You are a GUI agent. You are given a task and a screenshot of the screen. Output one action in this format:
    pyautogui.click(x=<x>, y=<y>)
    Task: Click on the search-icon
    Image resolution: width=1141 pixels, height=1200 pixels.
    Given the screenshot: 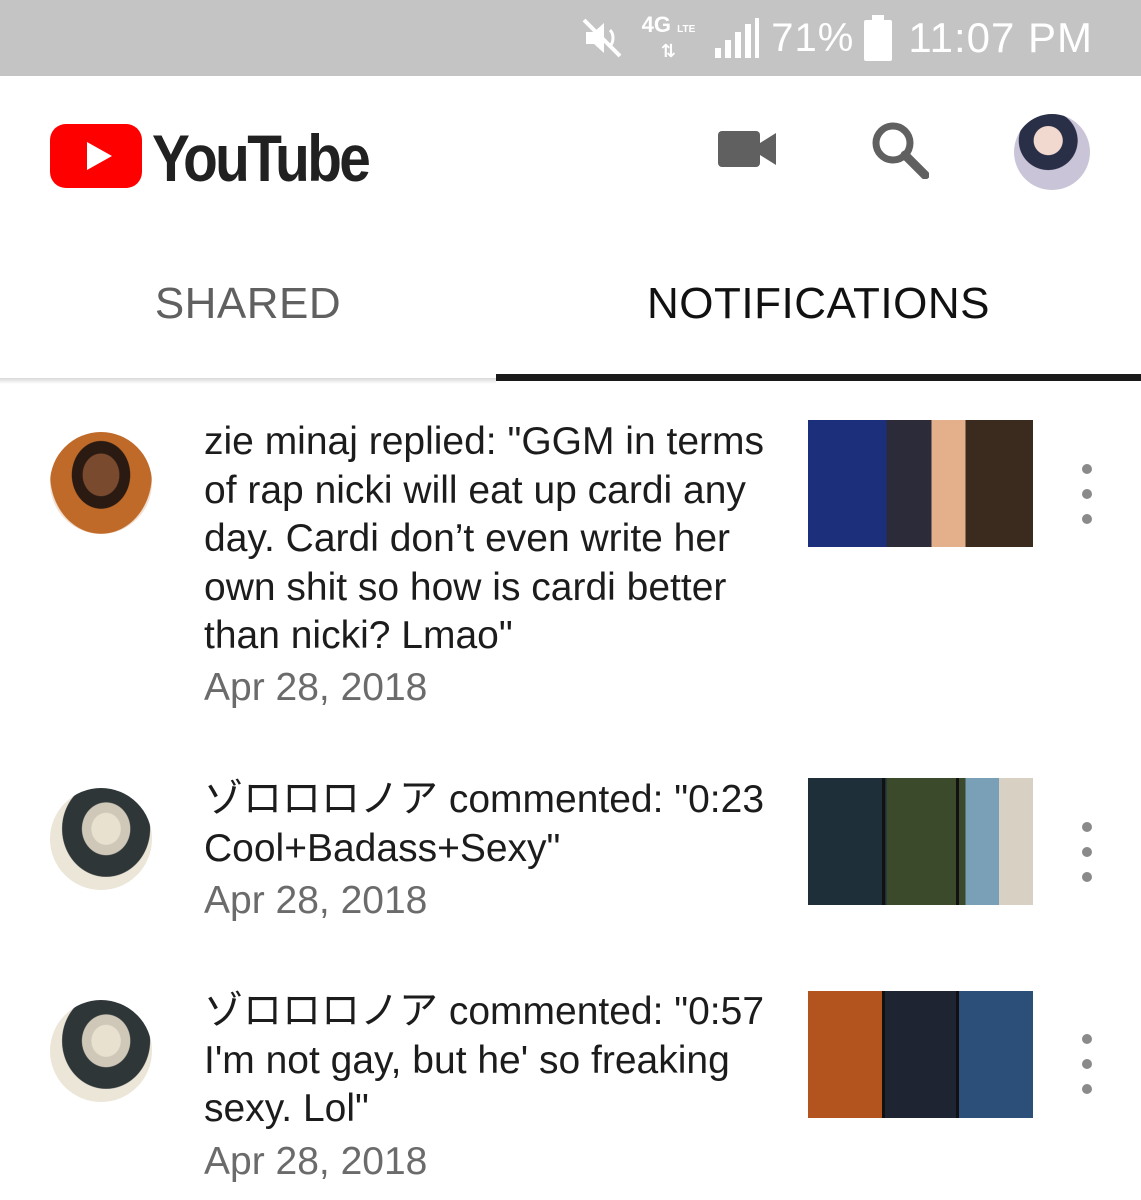 What is the action you would take?
    pyautogui.click(x=899, y=151)
    